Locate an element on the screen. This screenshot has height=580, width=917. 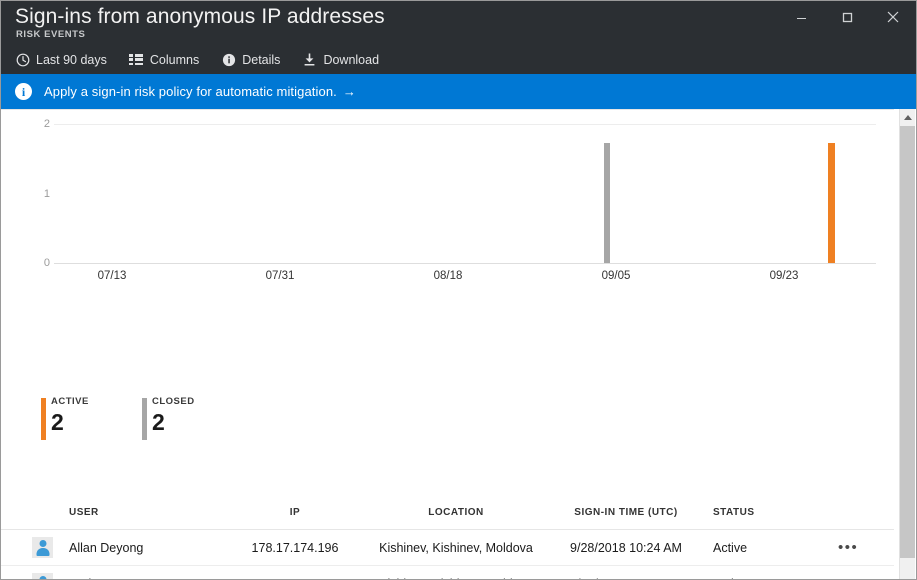
cell-user: Allan Deyong is located at coordinates (106, 547).